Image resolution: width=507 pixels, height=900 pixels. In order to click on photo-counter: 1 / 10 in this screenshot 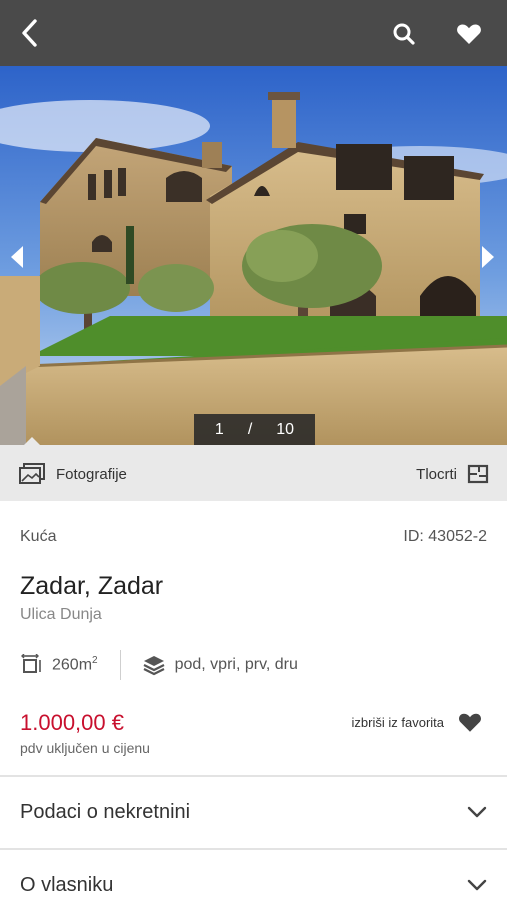, I will do `click(254, 429)`.